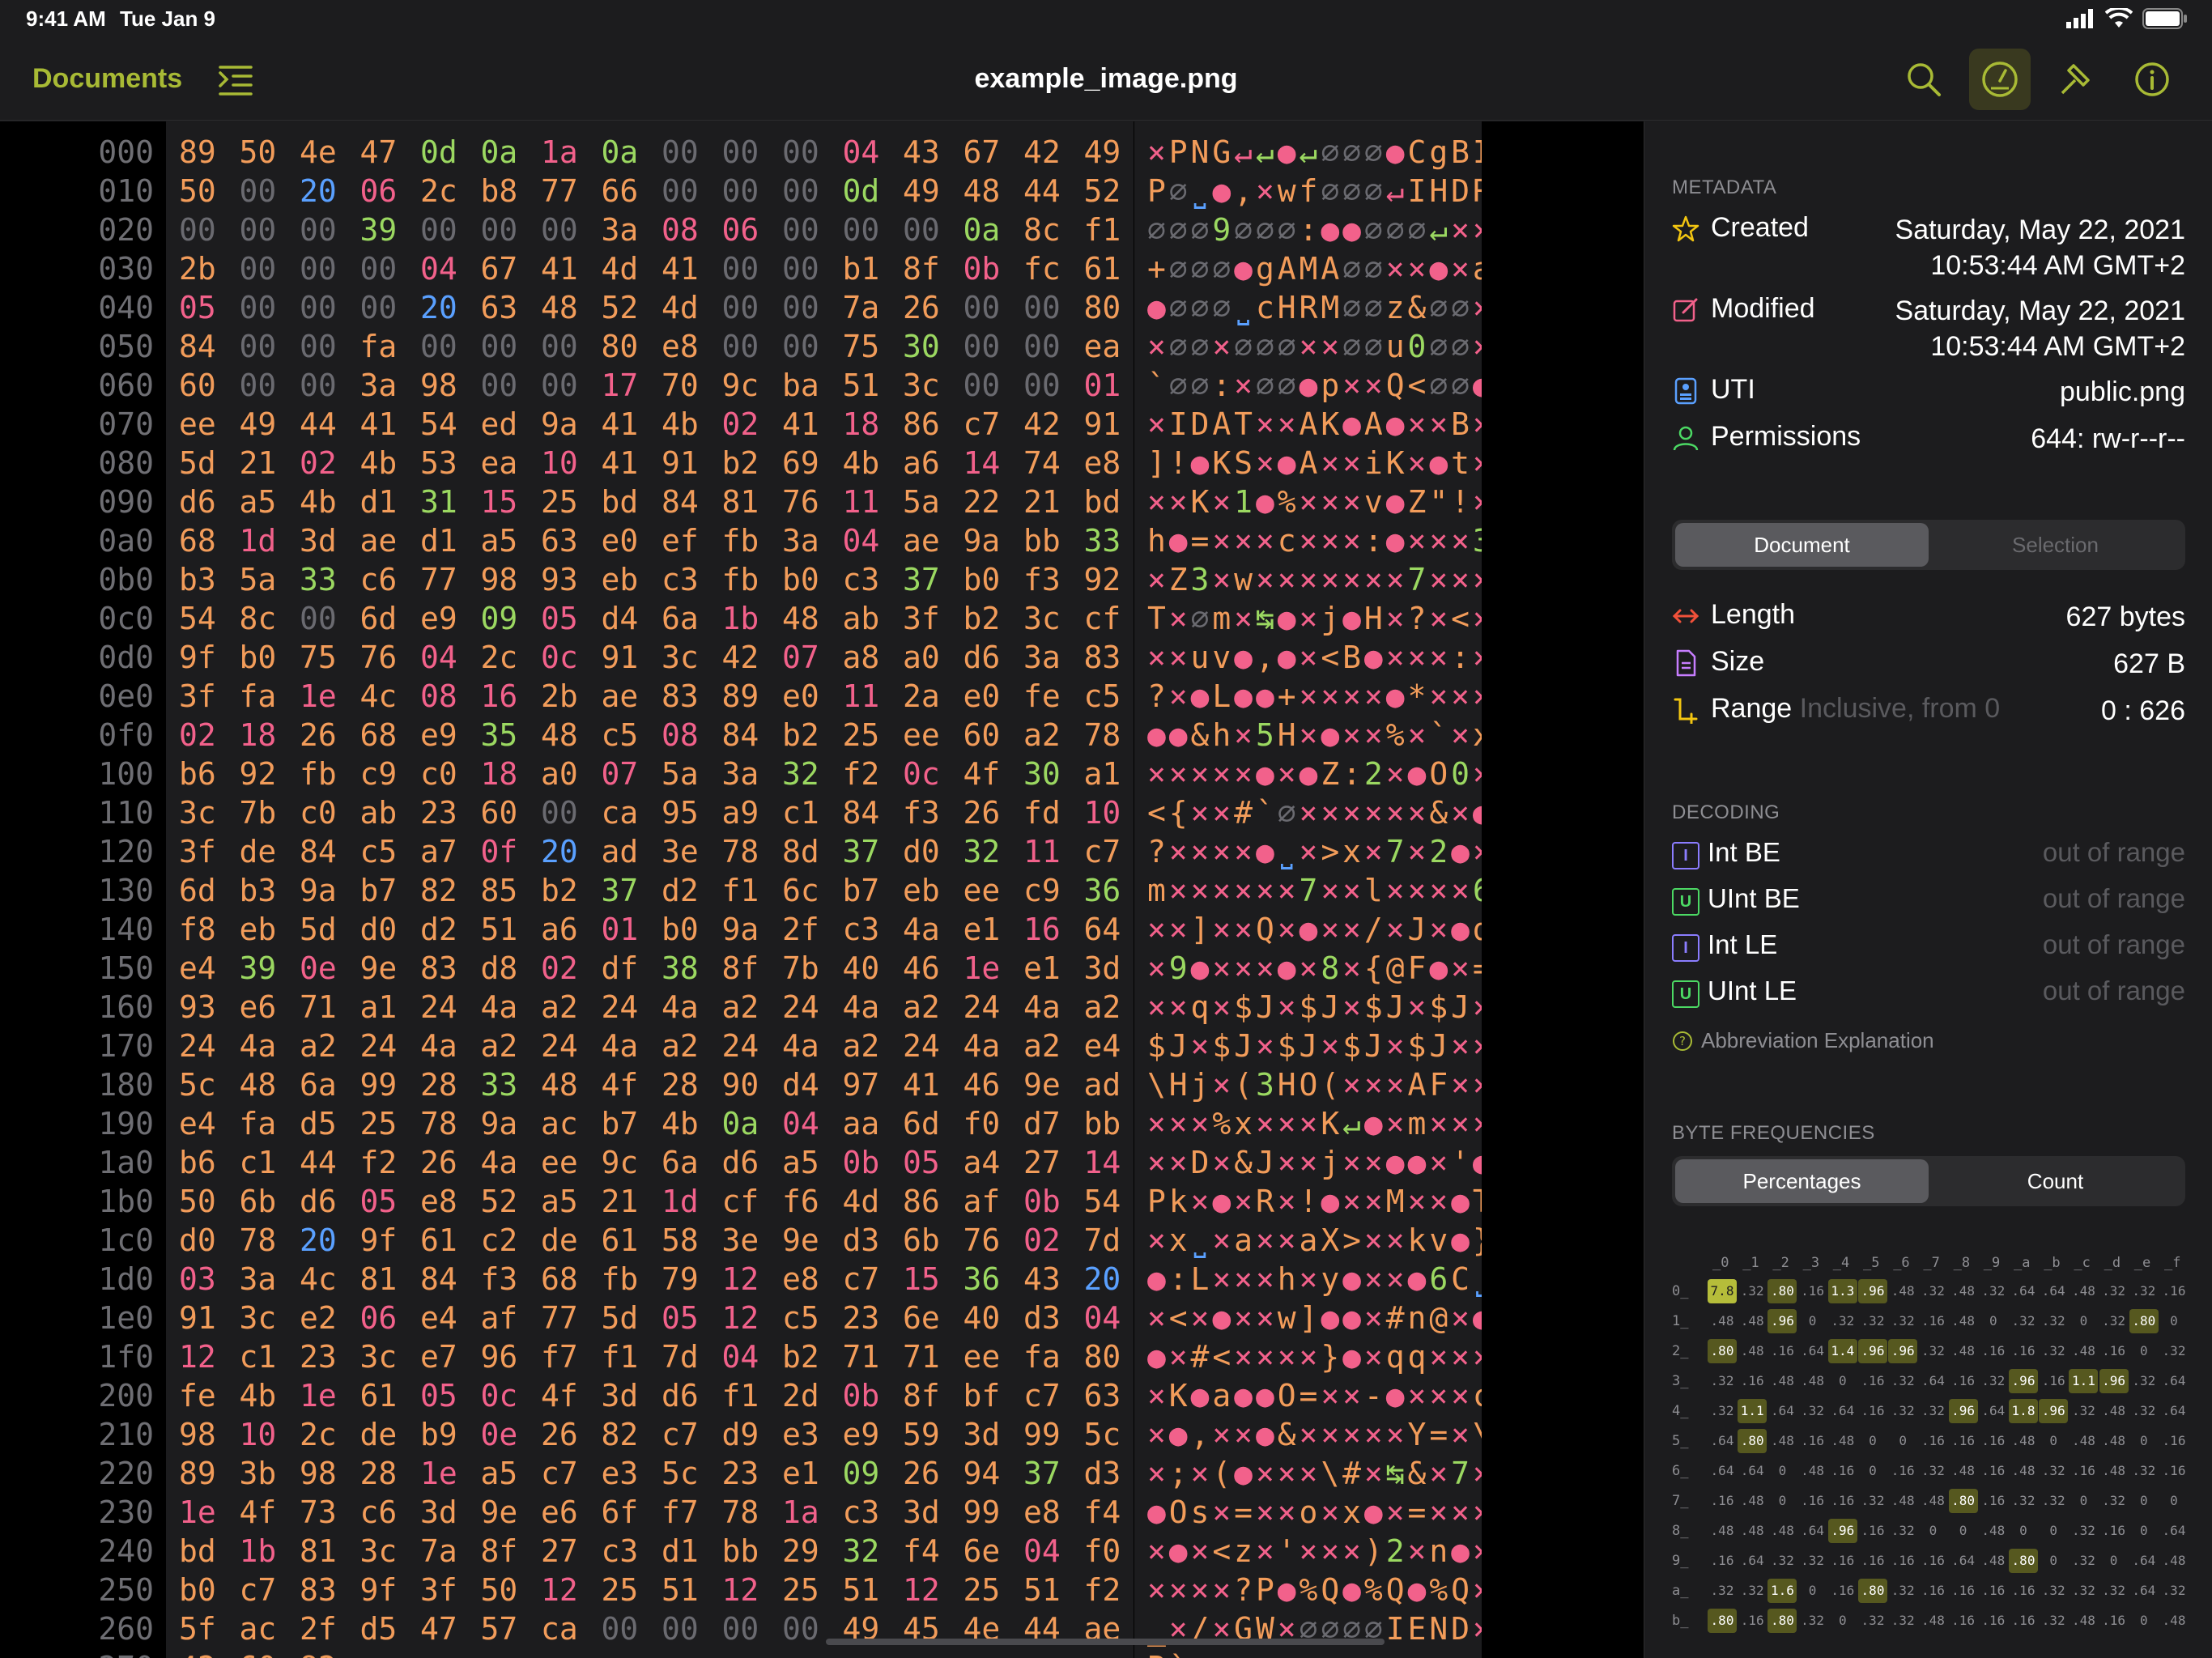  What do you see at coordinates (270, 1084) in the screenshot?
I see `hex-byte: 48` at bounding box center [270, 1084].